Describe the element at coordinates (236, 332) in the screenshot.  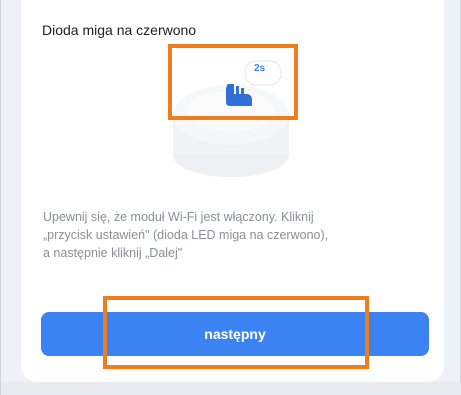
I see `highlight-box-button` at that location.